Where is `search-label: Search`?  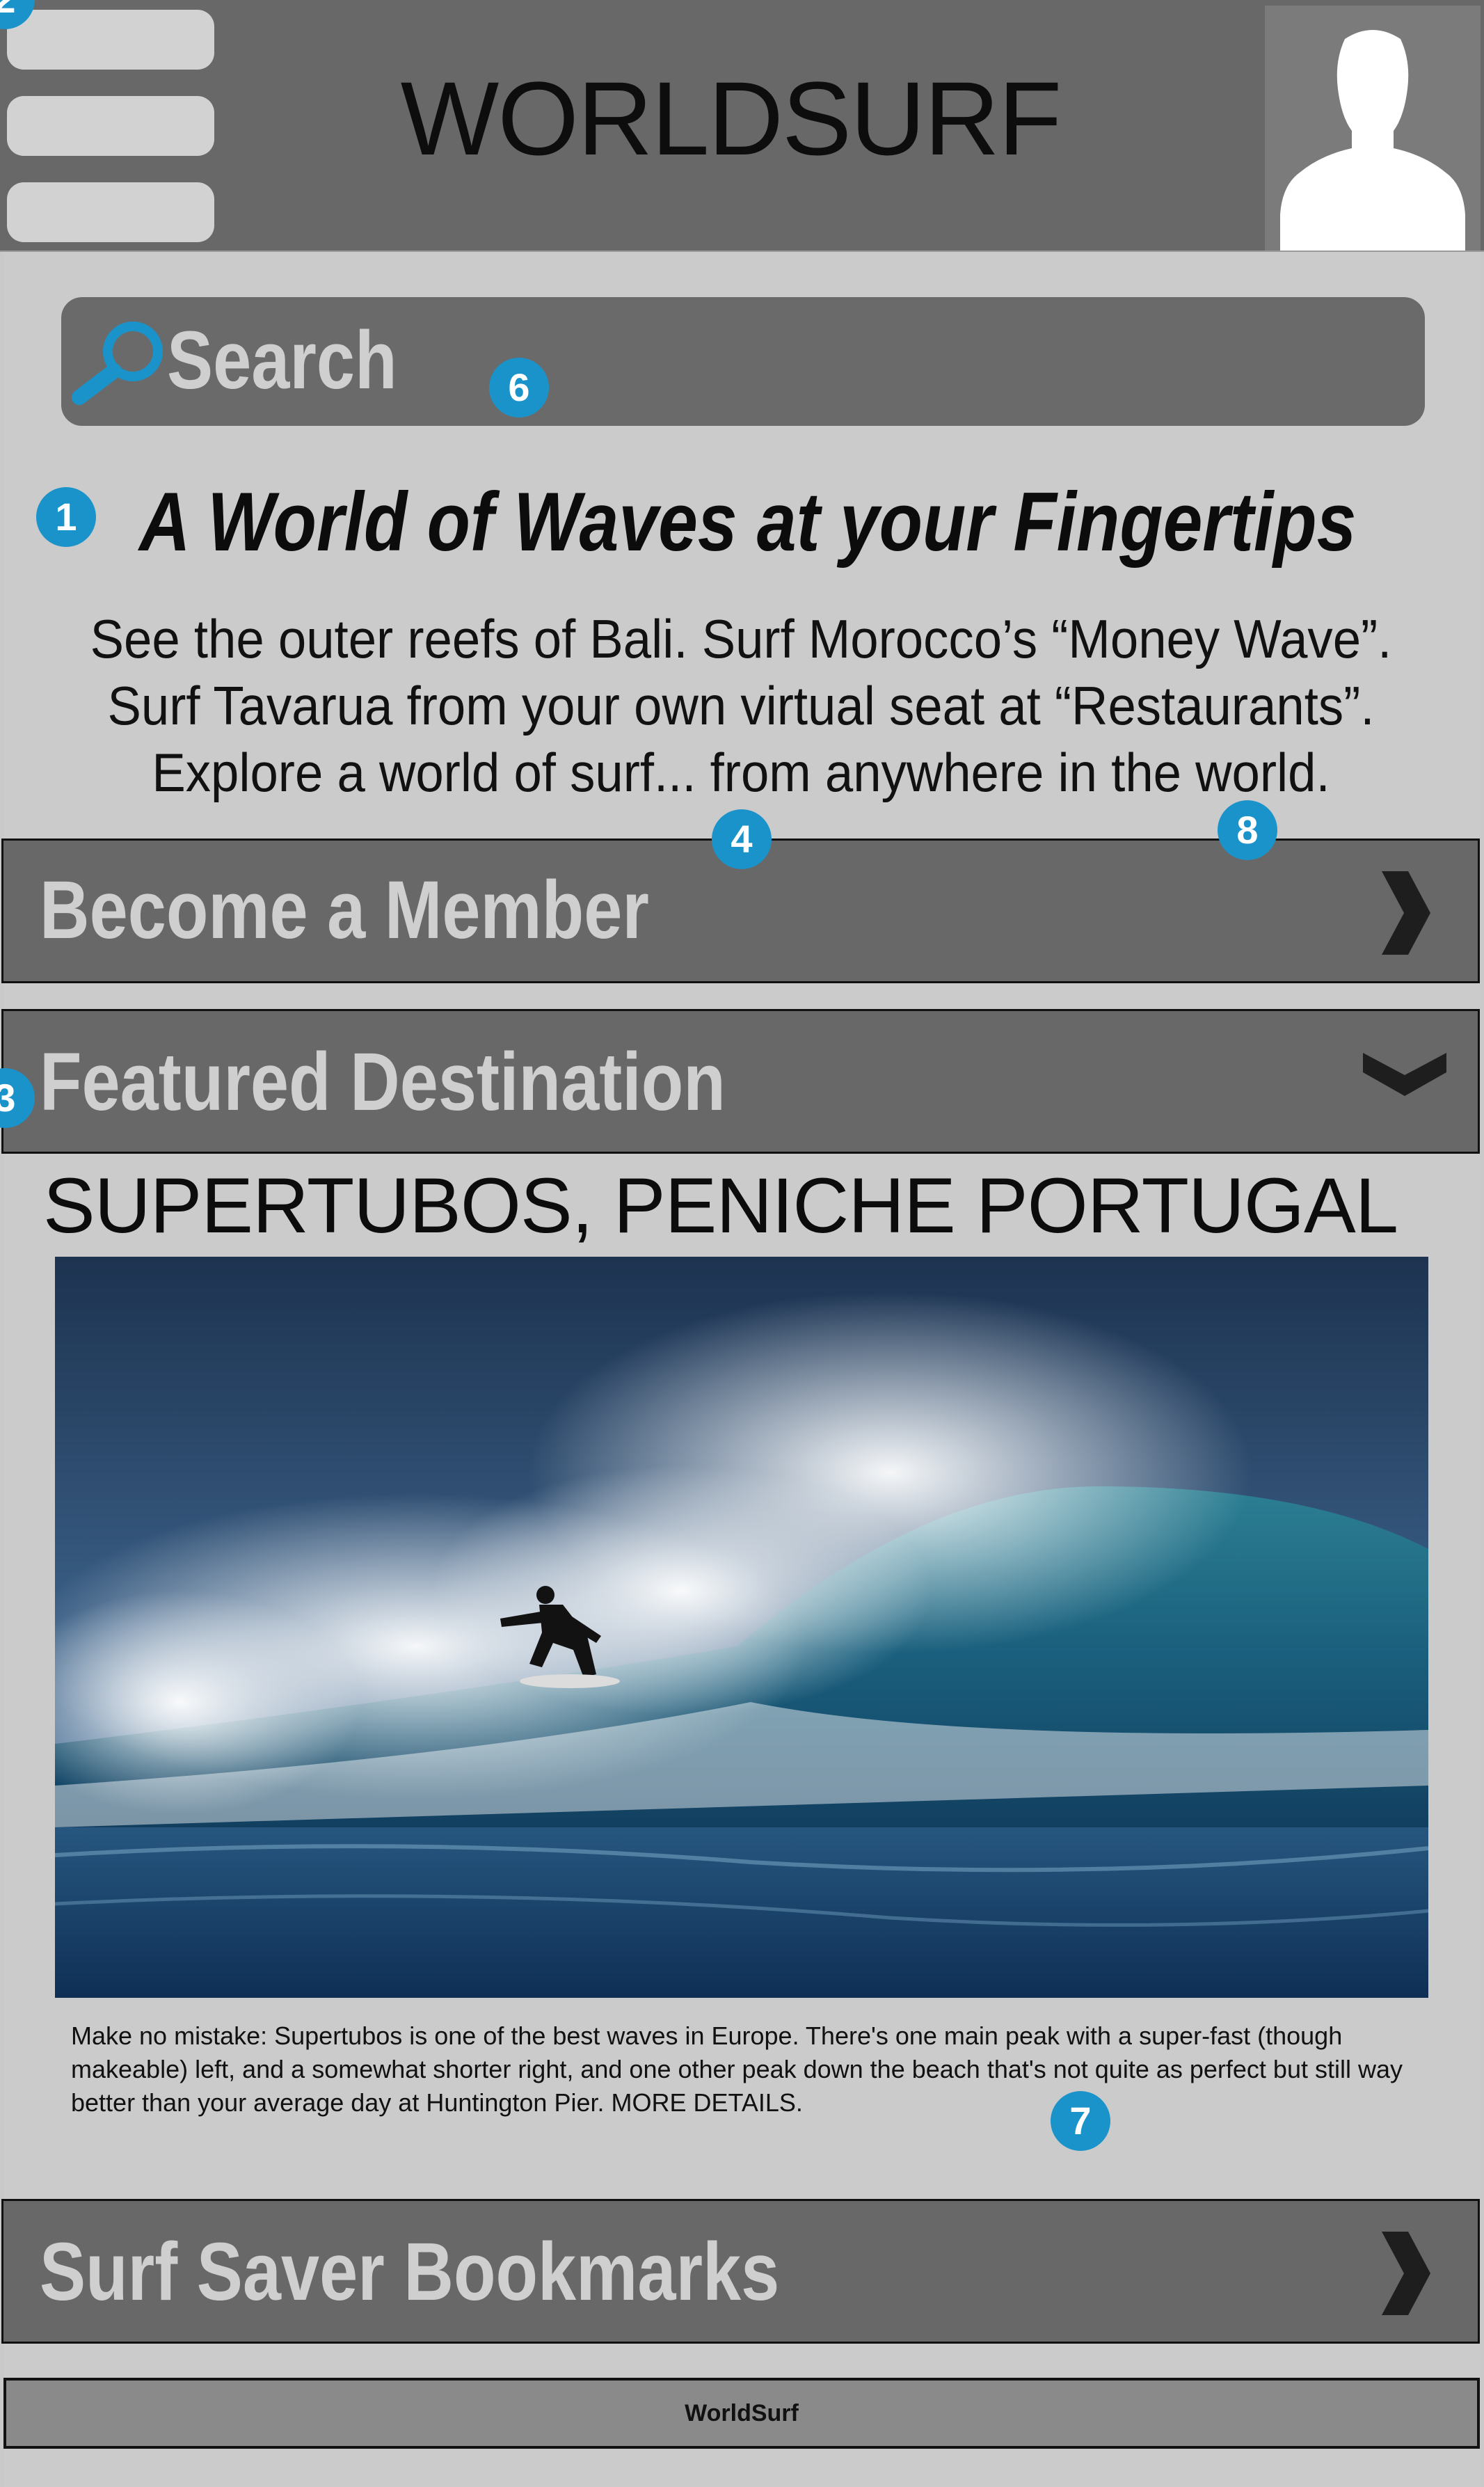 search-label: Search is located at coordinates (282, 360).